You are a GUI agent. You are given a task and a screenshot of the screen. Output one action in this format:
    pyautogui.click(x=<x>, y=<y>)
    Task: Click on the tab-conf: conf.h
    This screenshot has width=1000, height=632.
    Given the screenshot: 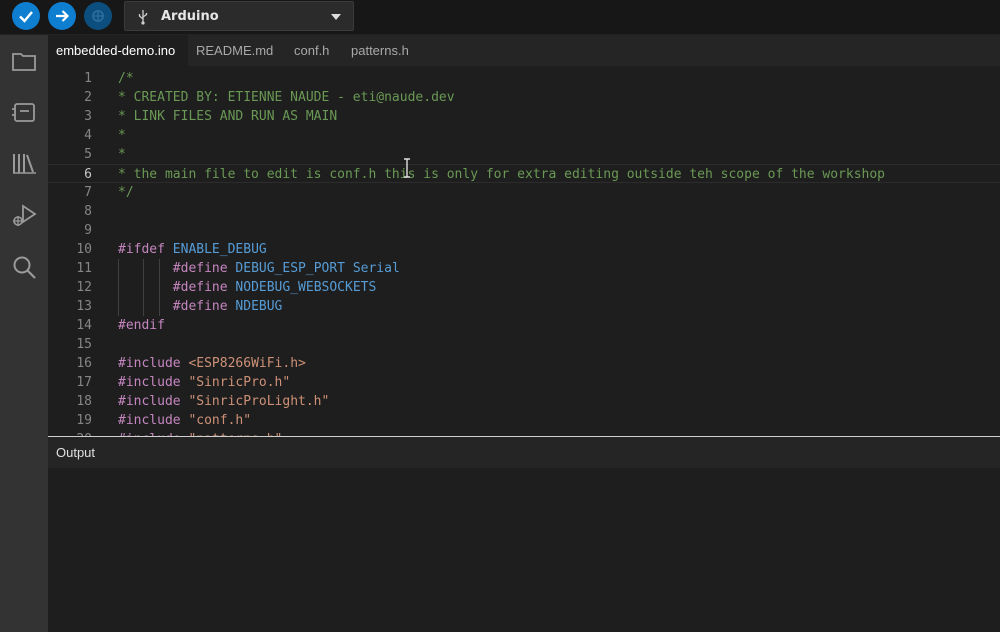 What is the action you would take?
    pyautogui.click(x=314, y=50)
    